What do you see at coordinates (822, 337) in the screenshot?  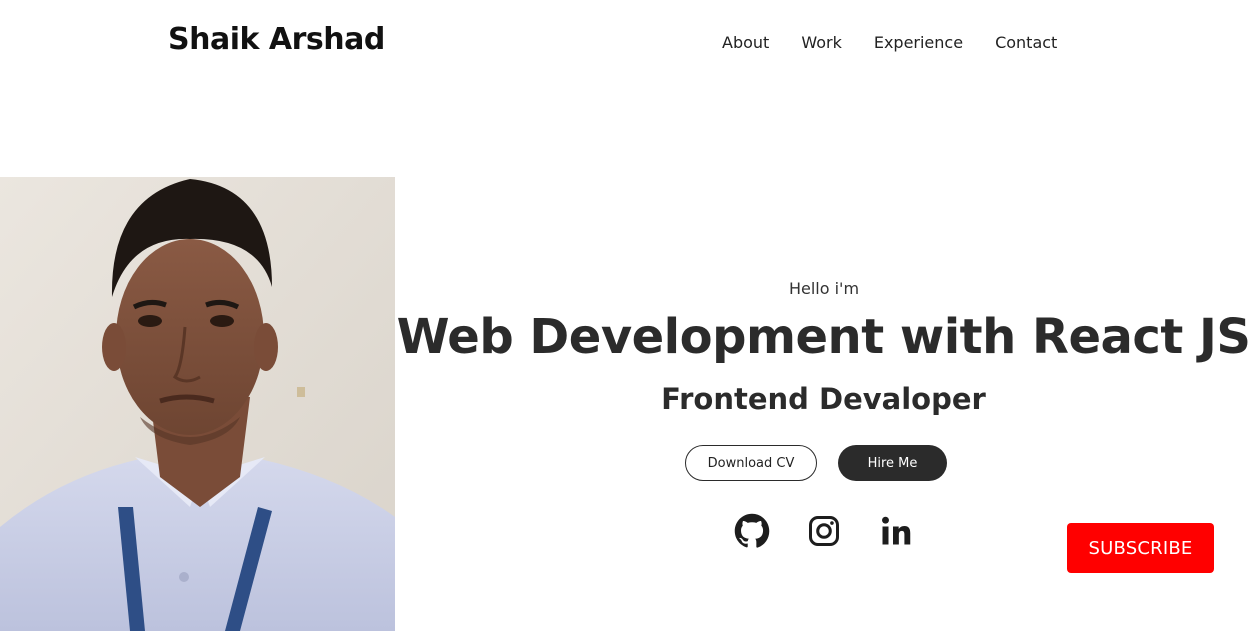 I see `hero-title: Web Development with React JS` at bounding box center [822, 337].